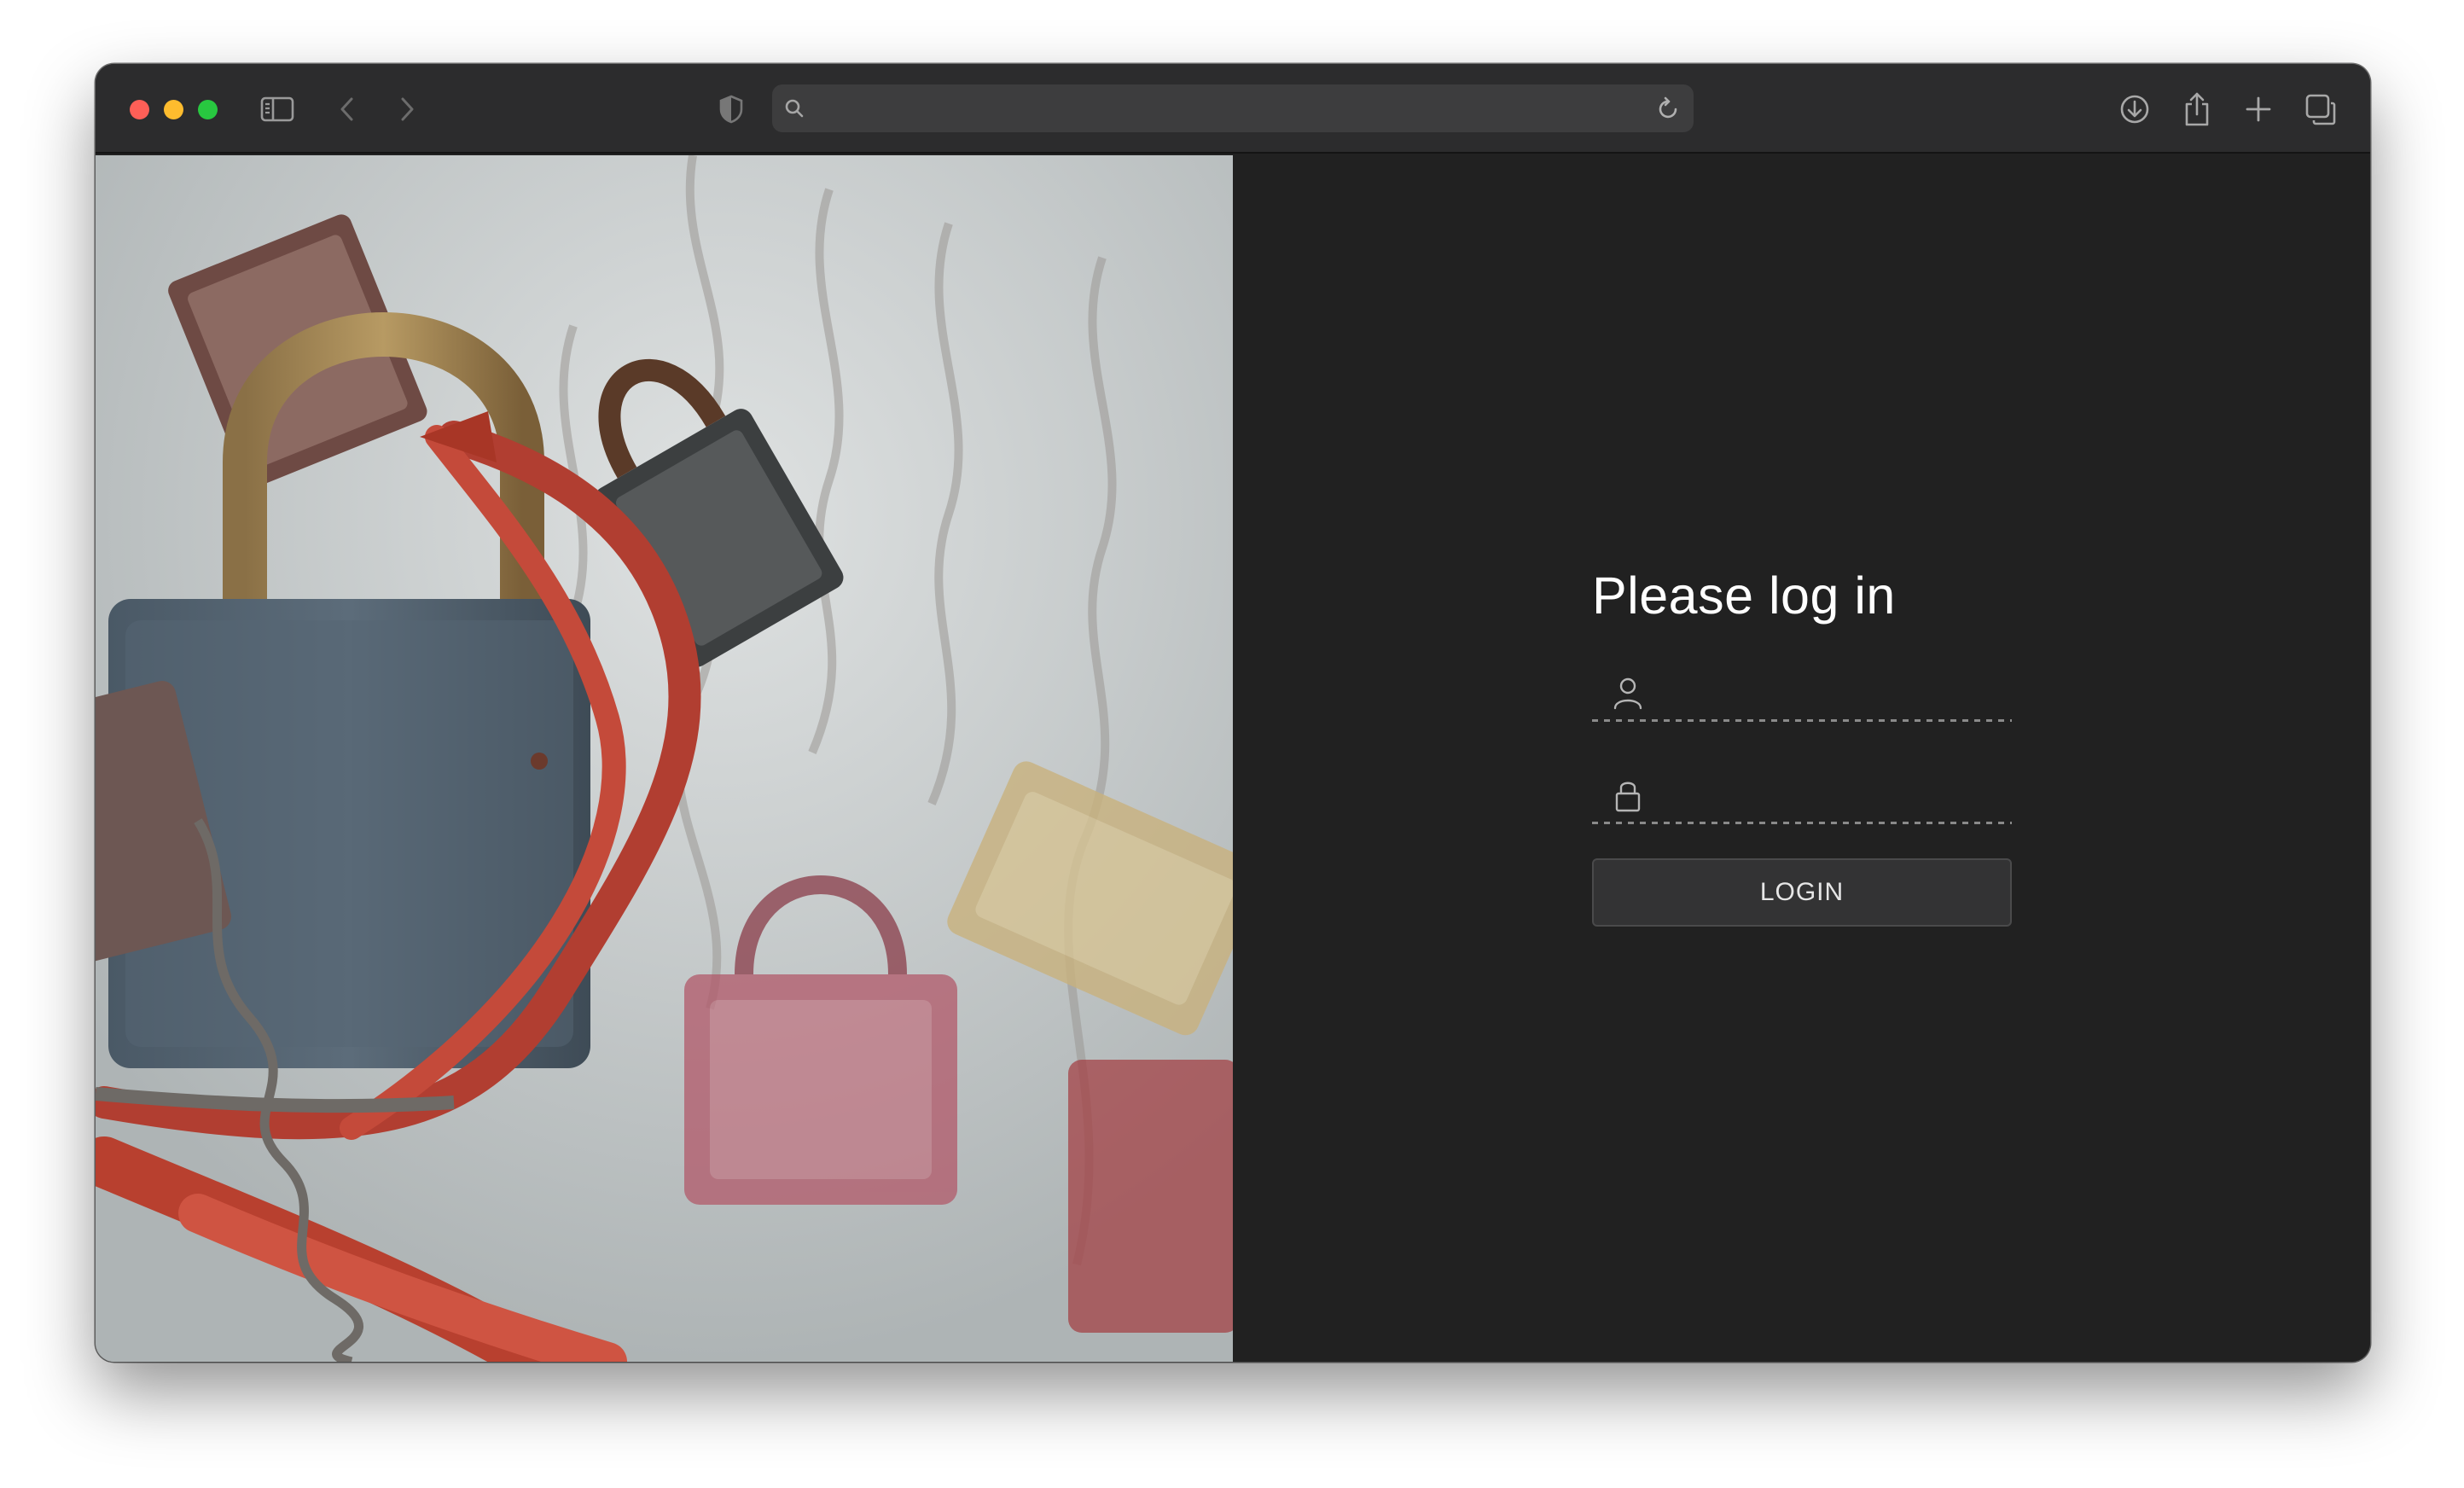  I want to click on maximize-window-button, so click(208, 109).